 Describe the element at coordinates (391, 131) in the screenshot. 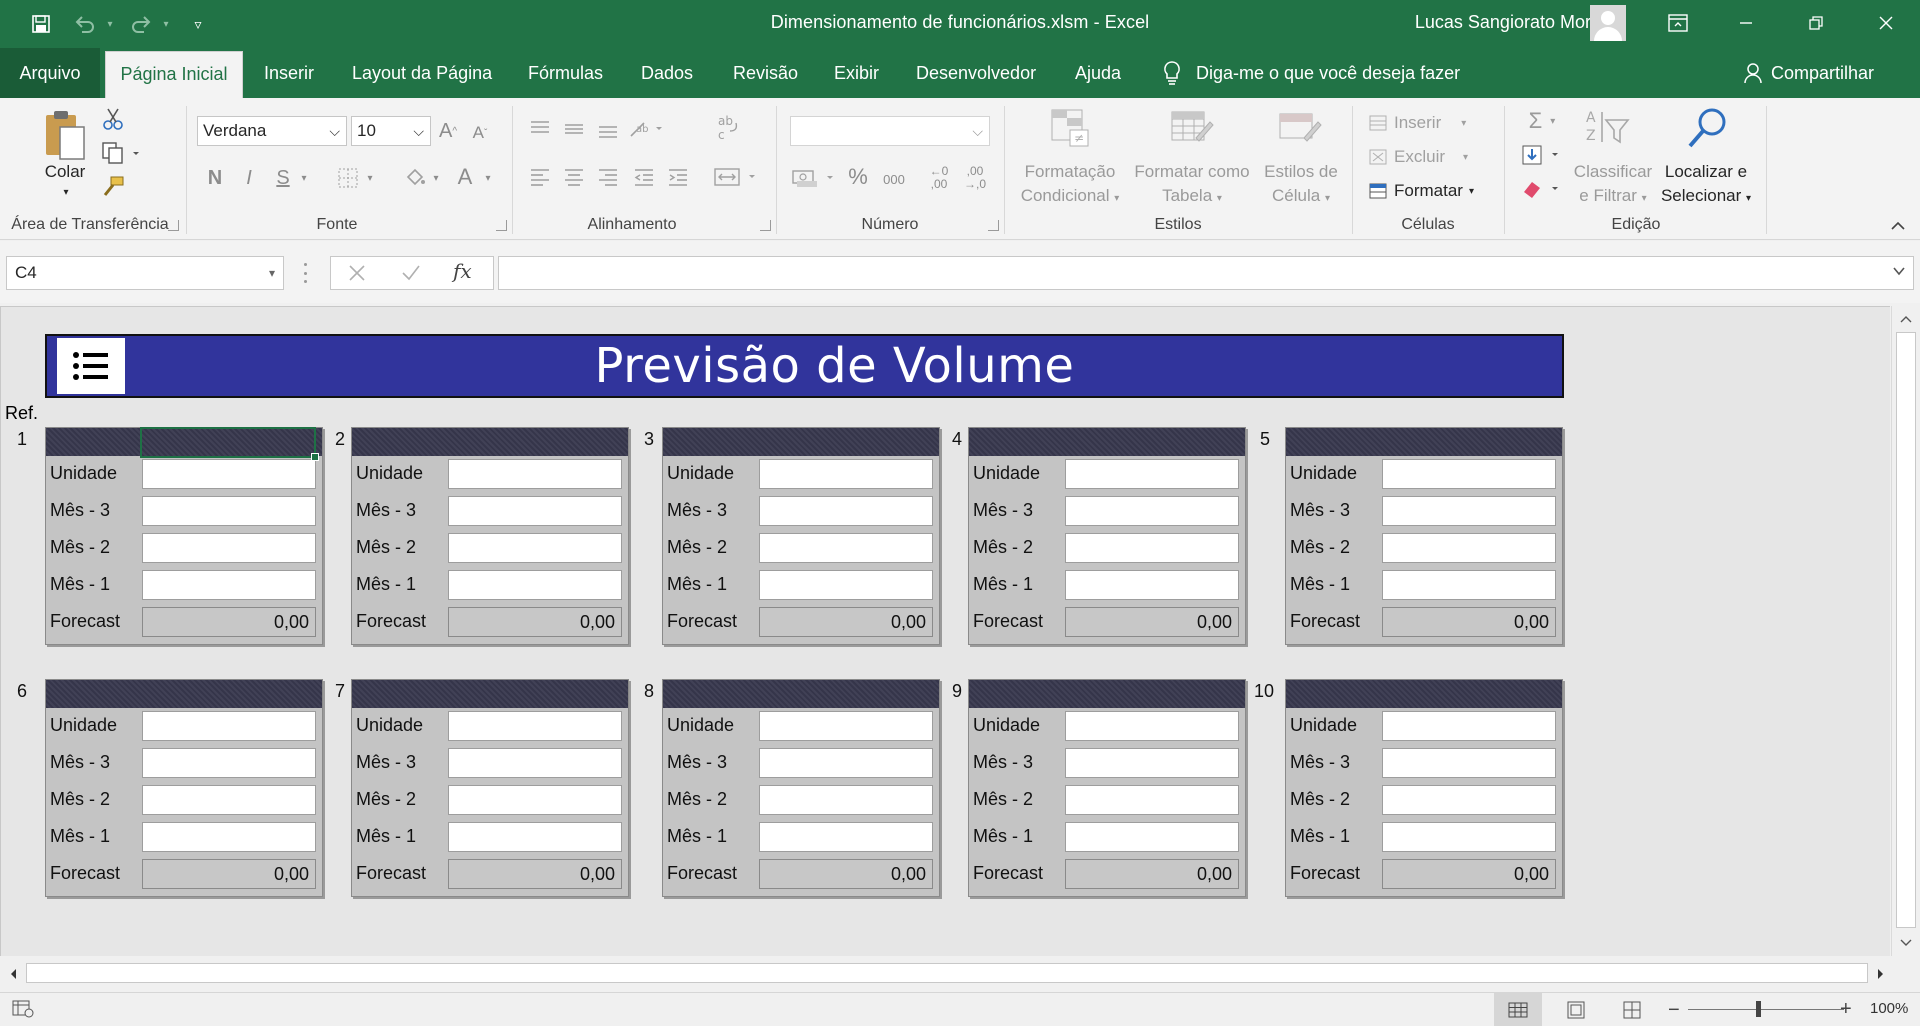

I see `font-size-combo: 10 ⌵` at that location.